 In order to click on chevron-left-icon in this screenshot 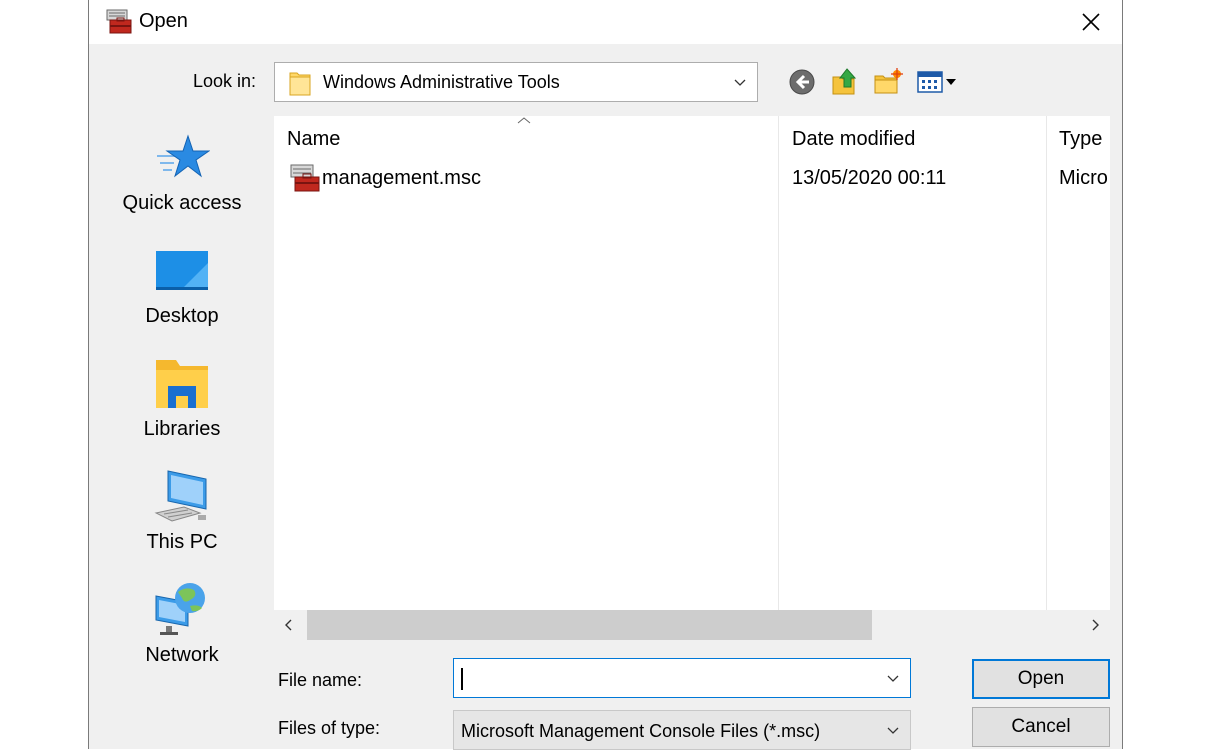, I will do `click(288, 625)`.